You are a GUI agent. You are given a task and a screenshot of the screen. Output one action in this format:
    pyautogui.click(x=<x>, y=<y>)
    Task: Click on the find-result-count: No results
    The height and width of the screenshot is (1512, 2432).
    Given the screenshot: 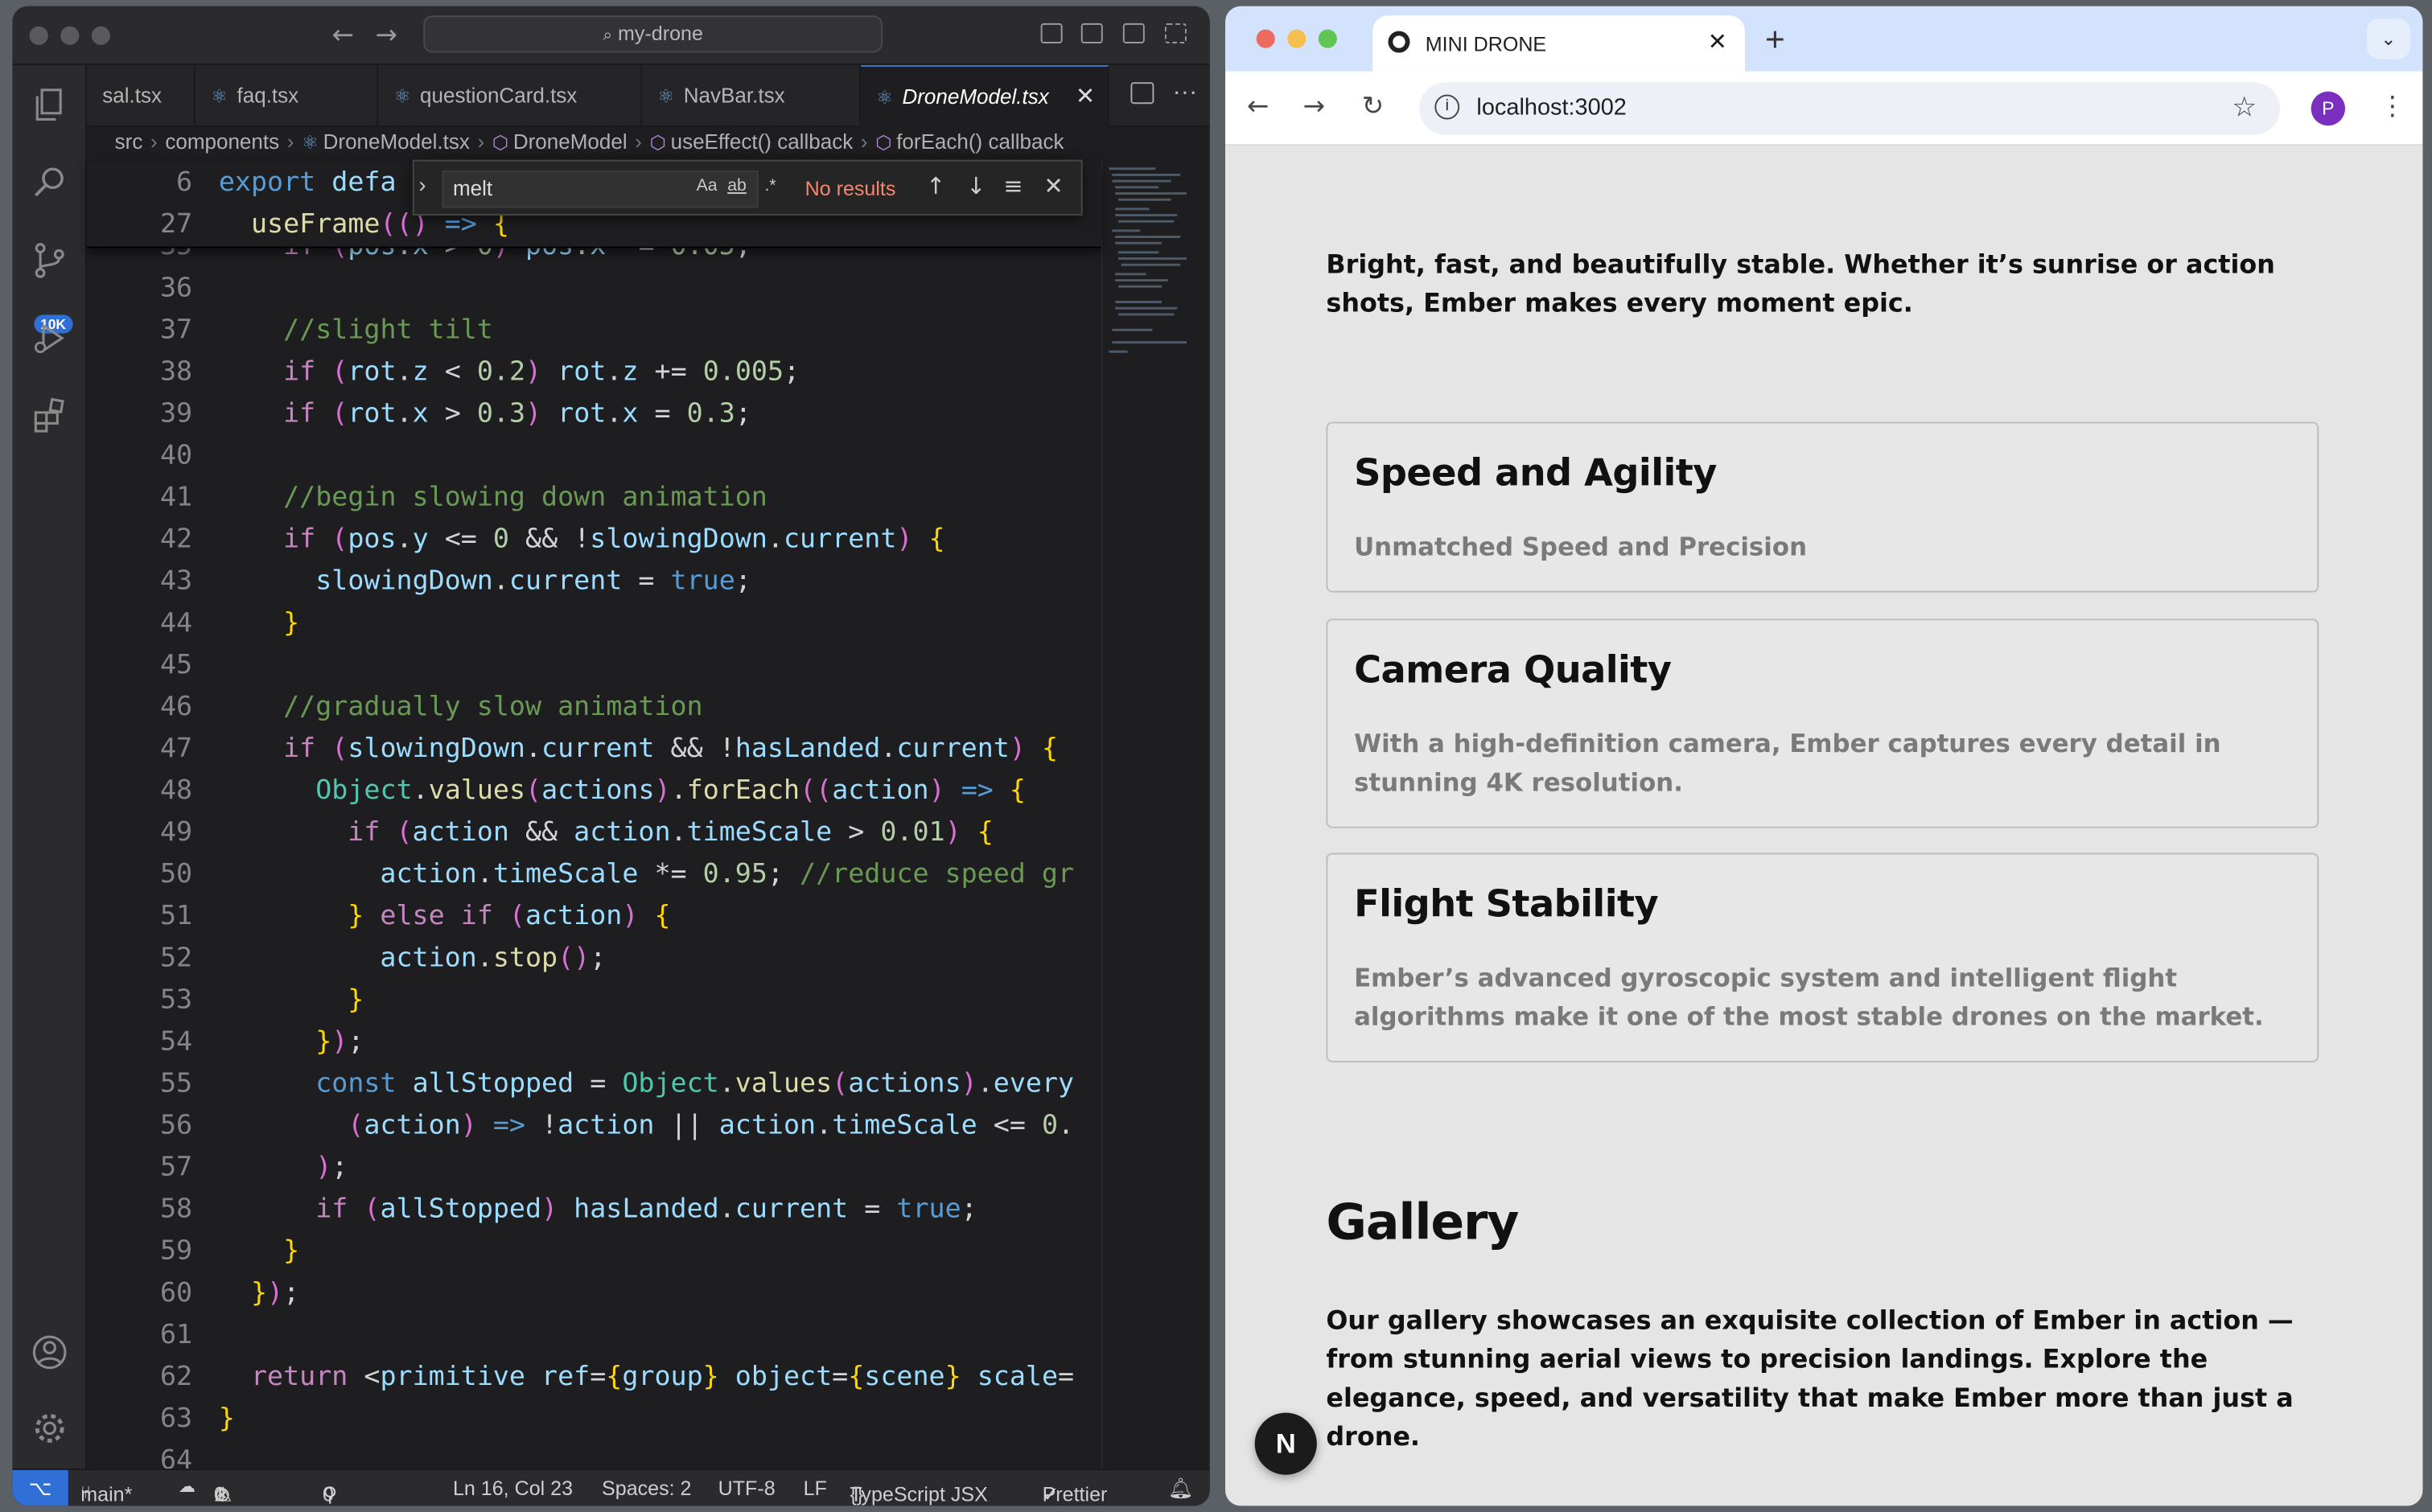 What is the action you would take?
    pyautogui.click(x=850, y=188)
    